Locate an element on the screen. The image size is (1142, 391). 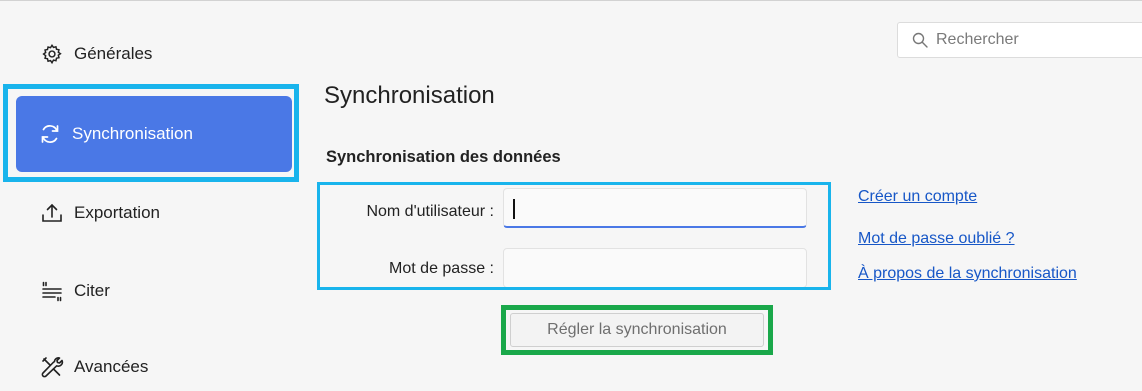
setup-sync-button: Régler la synchronisation is located at coordinates (637, 330).